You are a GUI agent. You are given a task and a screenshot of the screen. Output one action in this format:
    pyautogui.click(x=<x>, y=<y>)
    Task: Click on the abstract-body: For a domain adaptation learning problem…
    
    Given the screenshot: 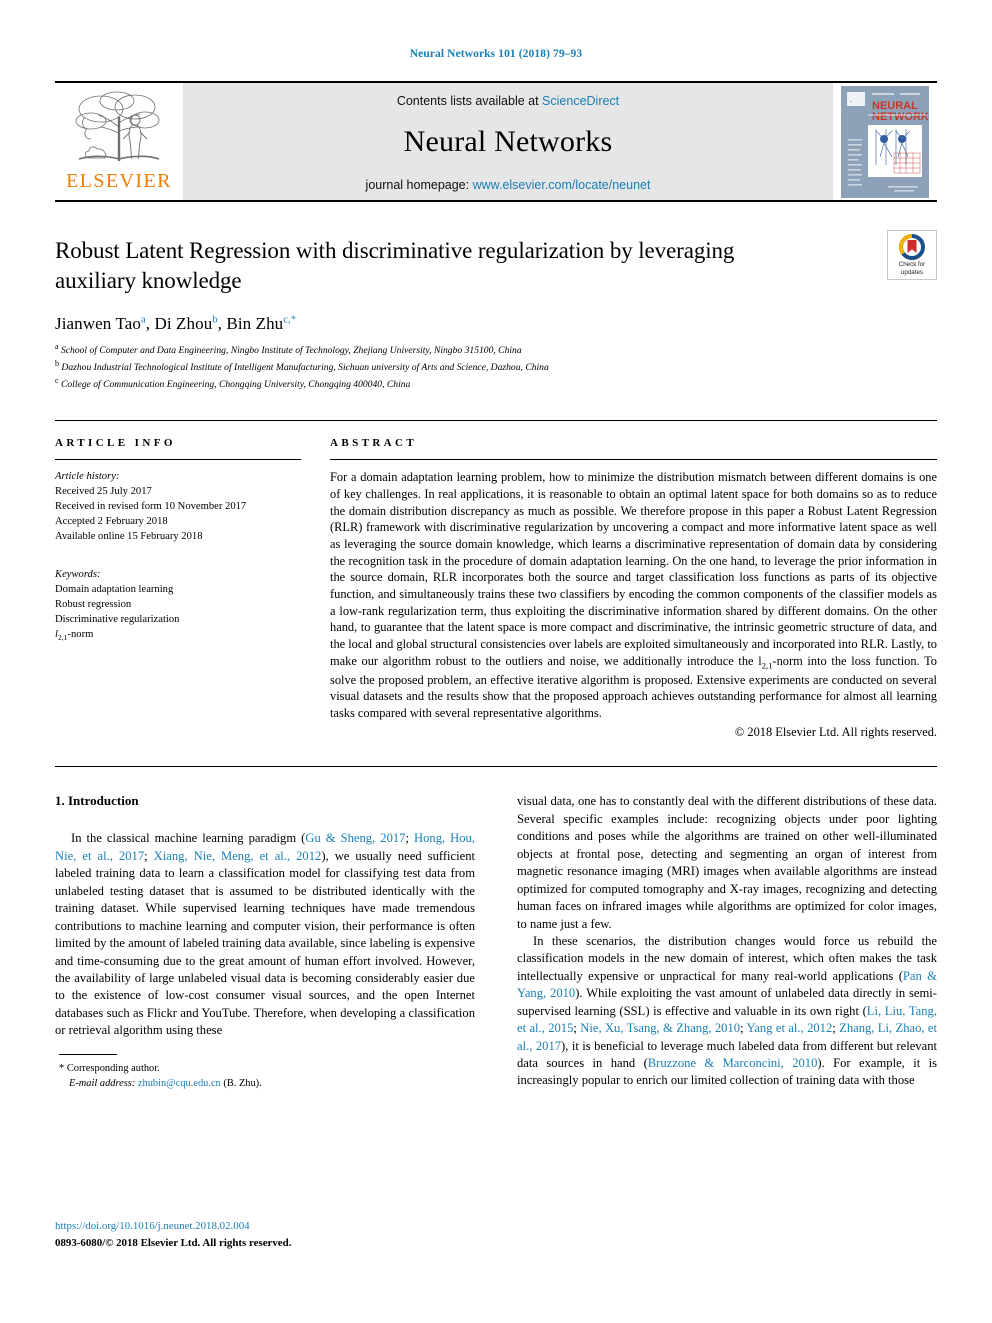 What is the action you would take?
    pyautogui.click(x=633, y=600)
    